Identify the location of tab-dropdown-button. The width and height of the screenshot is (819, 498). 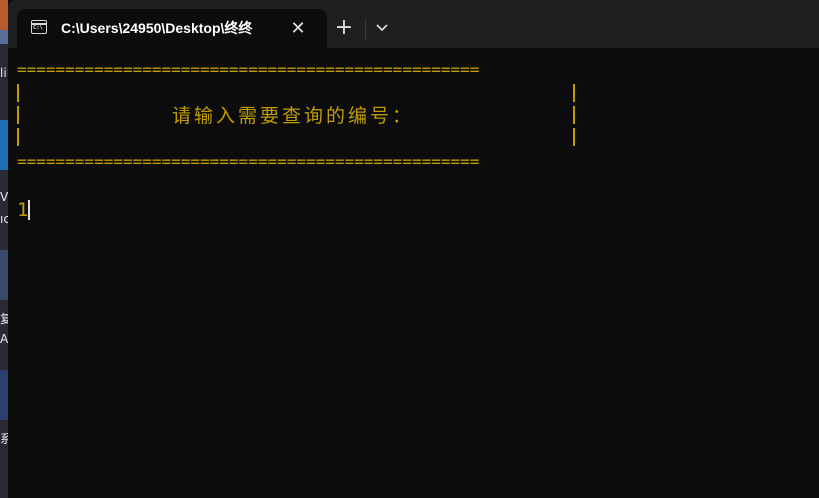
(382, 28).